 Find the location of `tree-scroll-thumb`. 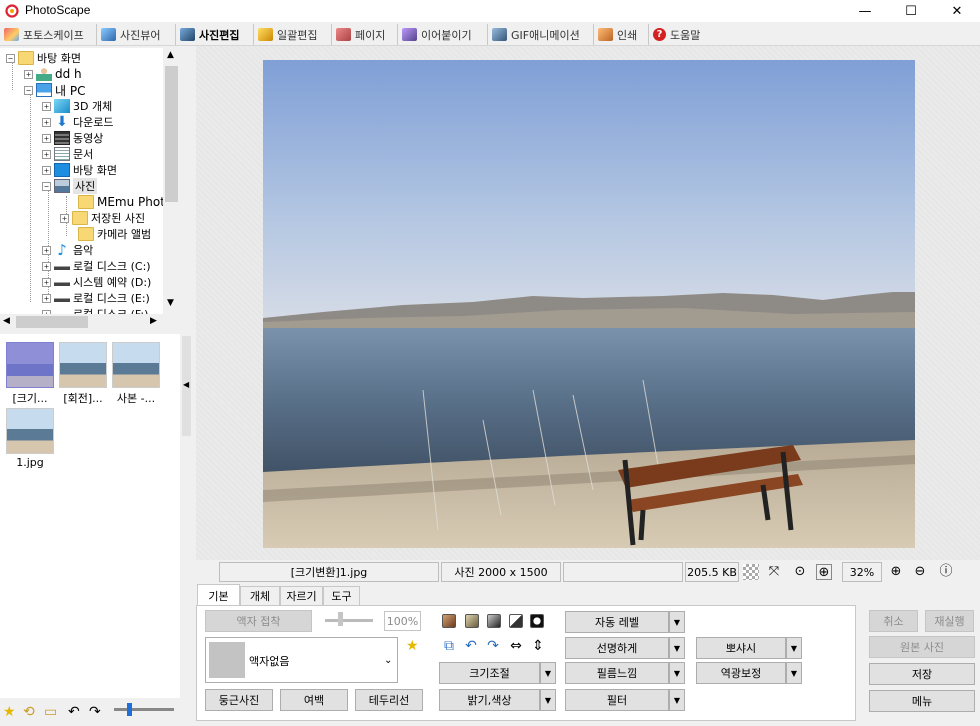

tree-scroll-thumb is located at coordinates (171, 134).